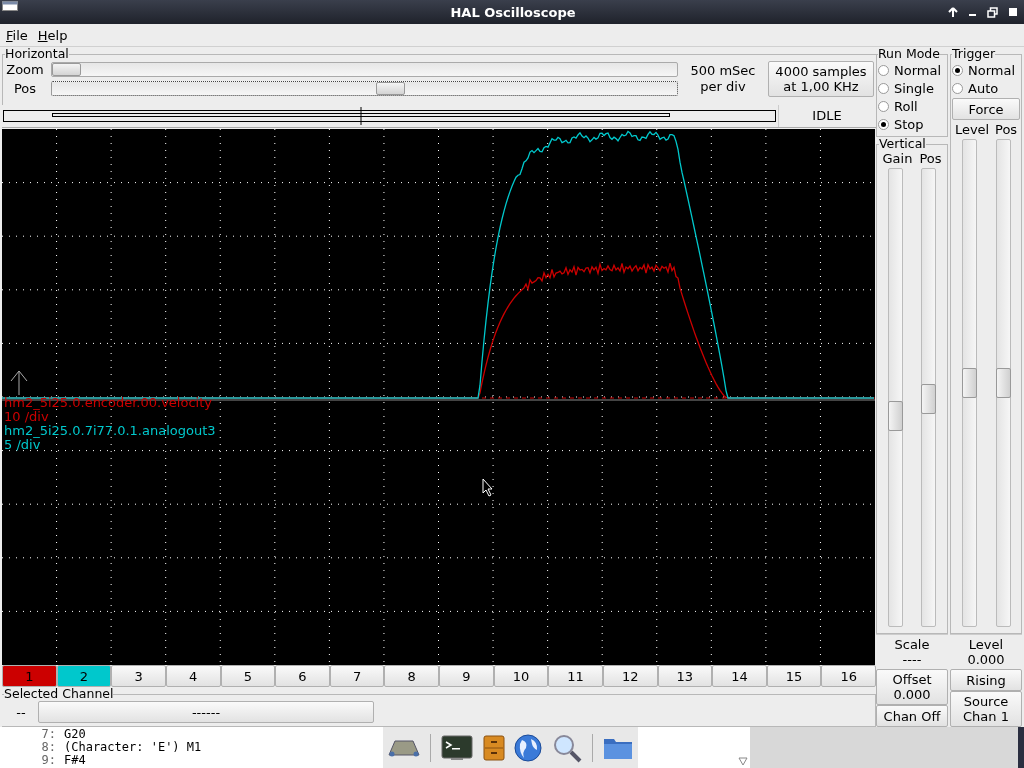 The width and height of the screenshot is (1024, 768). I want to click on group-title: Run Mode, so click(909, 54).